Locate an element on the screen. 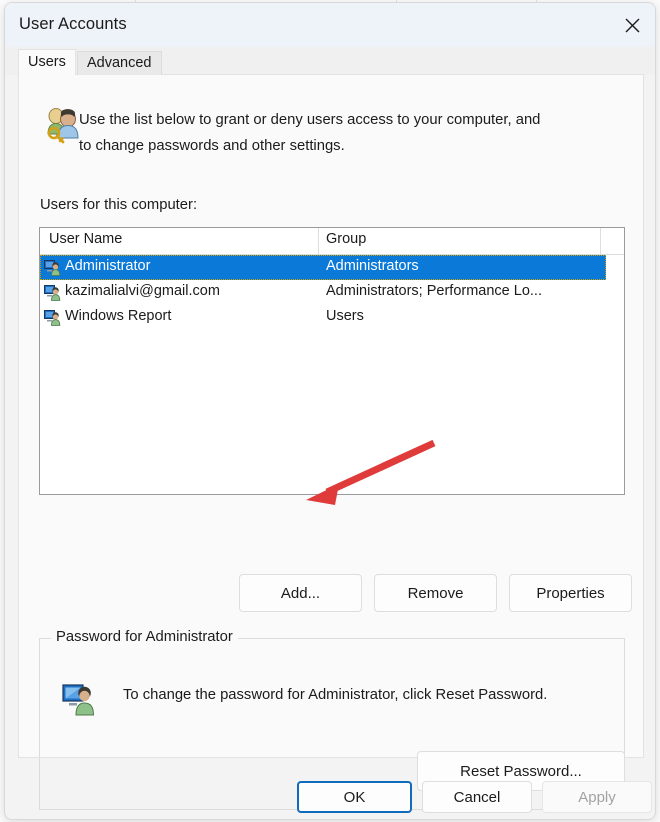 This screenshot has height=822, width=660. properties-button: Properties is located at coordinates (570, 593).